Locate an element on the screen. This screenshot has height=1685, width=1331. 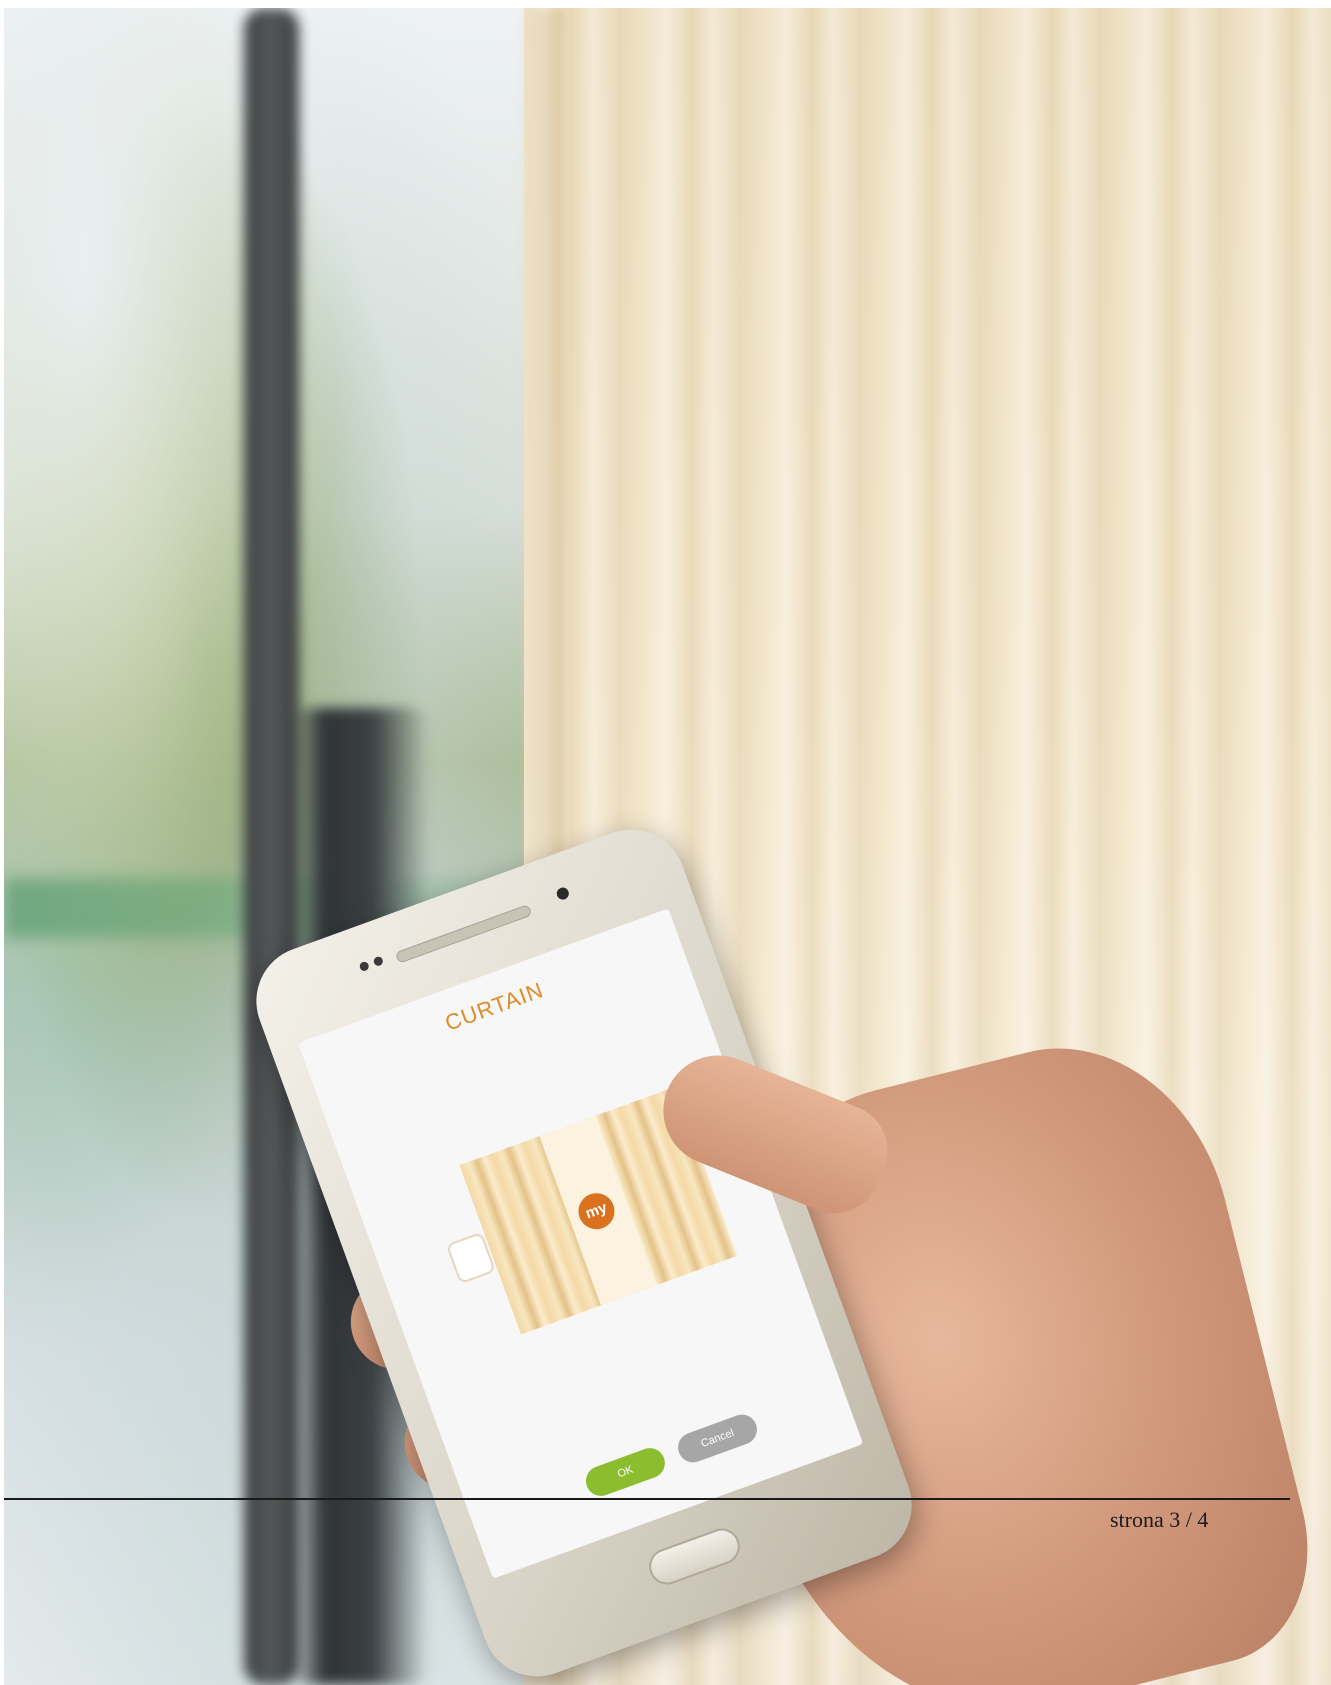
page-number: strona 3 / 4 is located at coordinates (1159, 1519).